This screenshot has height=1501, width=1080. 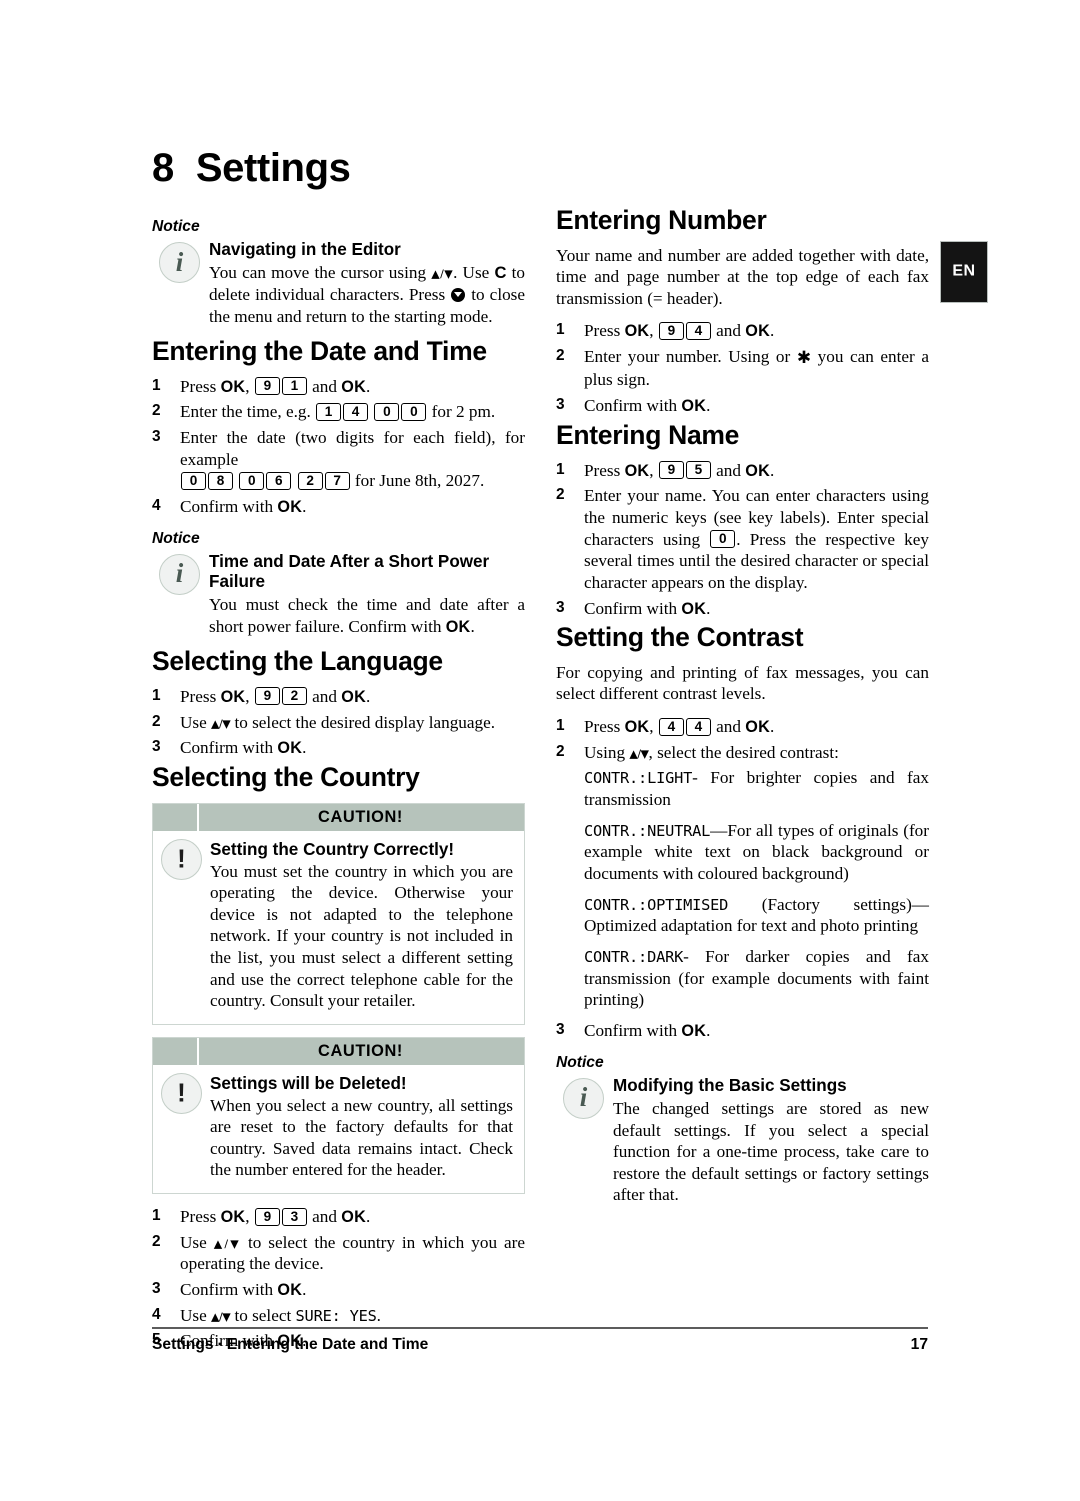 I want to click on heading-entering-date-time: Entering the Date and Time, so click(x=319, y=351).